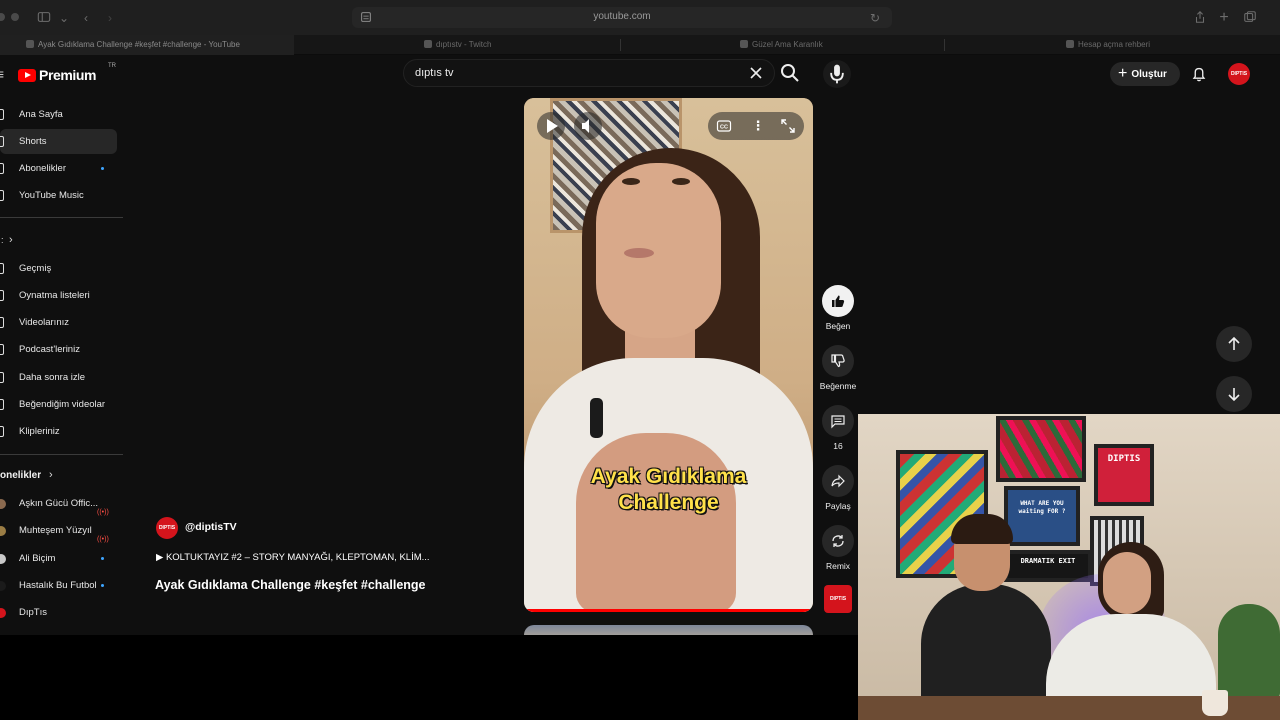 The width and height of the screenshot is (1280, 720). What do you see at coordinates (167, 528) in the screenshot?
I see `channel-avatar: DIPTIS` at bounding box center [167, 528].